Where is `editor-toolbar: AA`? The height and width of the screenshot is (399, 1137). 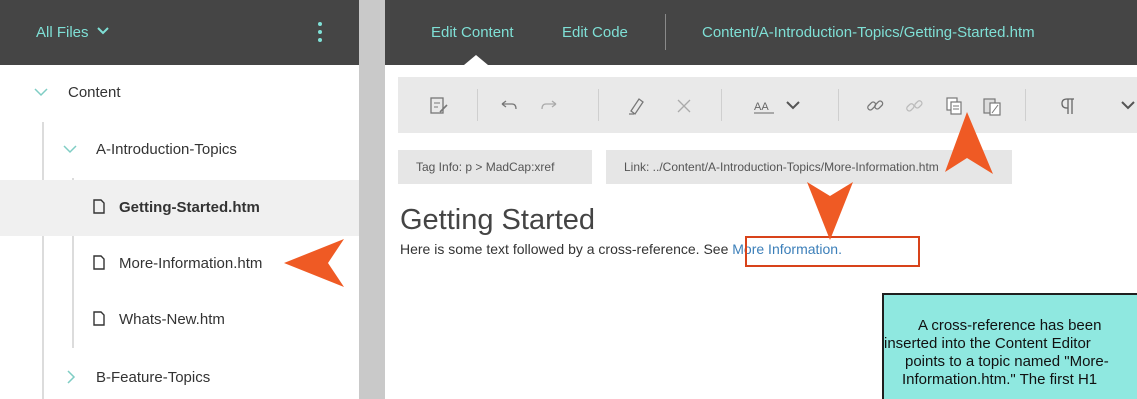
editor-toolbar: AA is located at coordinates (767, 105).